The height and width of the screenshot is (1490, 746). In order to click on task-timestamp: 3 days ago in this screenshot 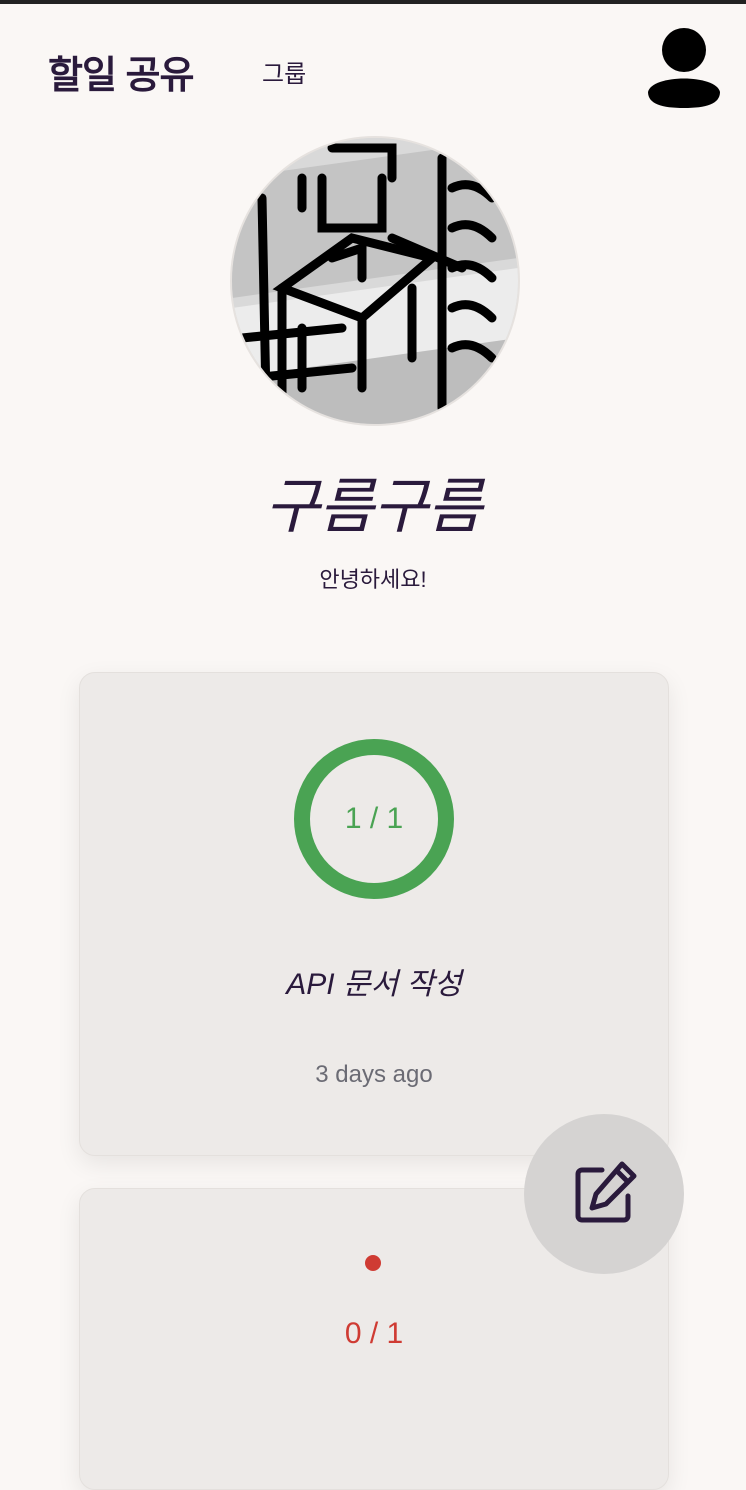, I will do `click(374, 1074)`.